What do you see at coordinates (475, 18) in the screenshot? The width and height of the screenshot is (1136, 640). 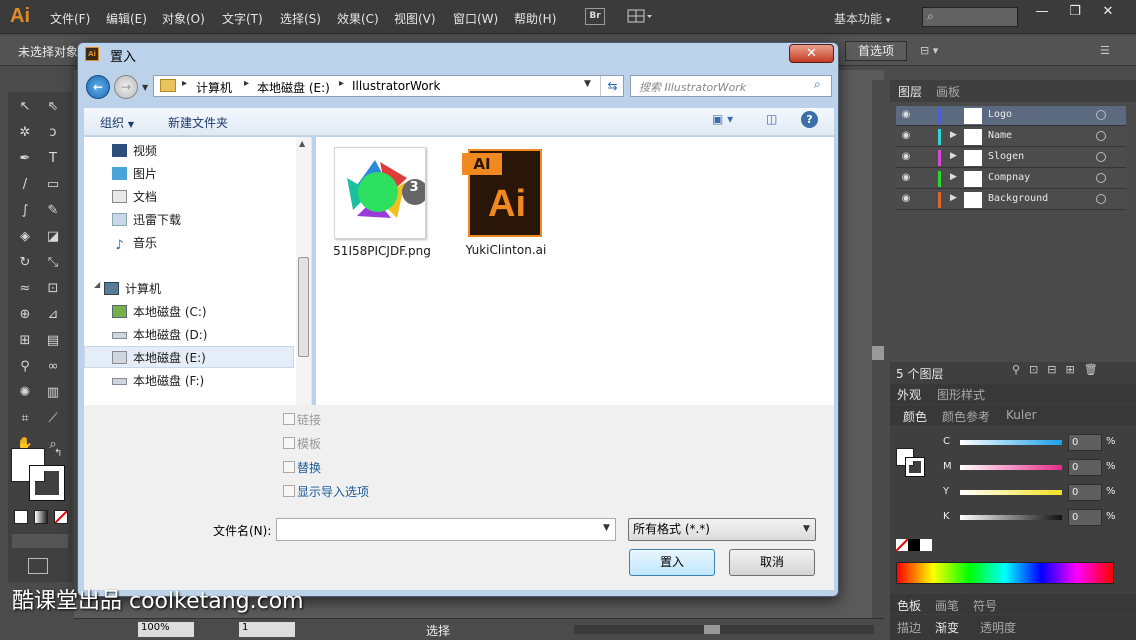 I see `menu-window: 窗口(W)` at bounding box center [475, 18].